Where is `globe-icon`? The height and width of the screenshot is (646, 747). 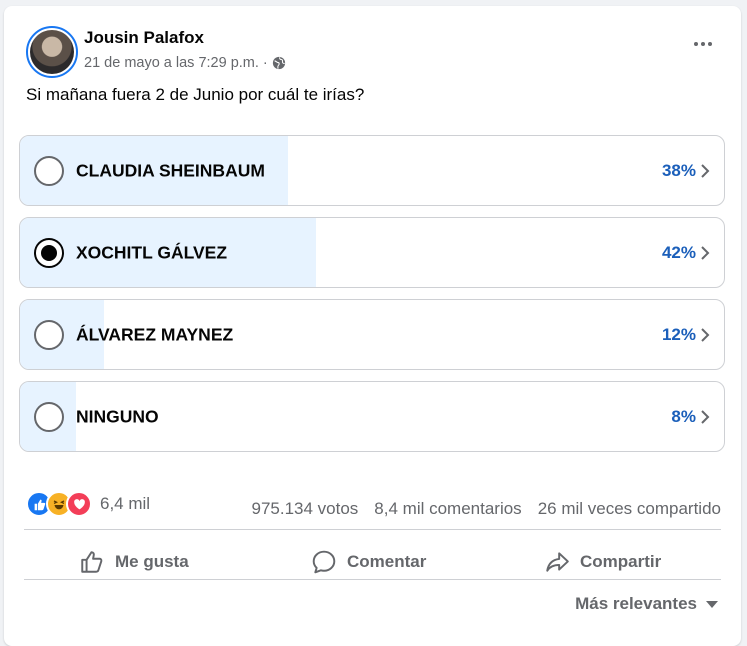
globe-icon is located at coordinates (279, 63).